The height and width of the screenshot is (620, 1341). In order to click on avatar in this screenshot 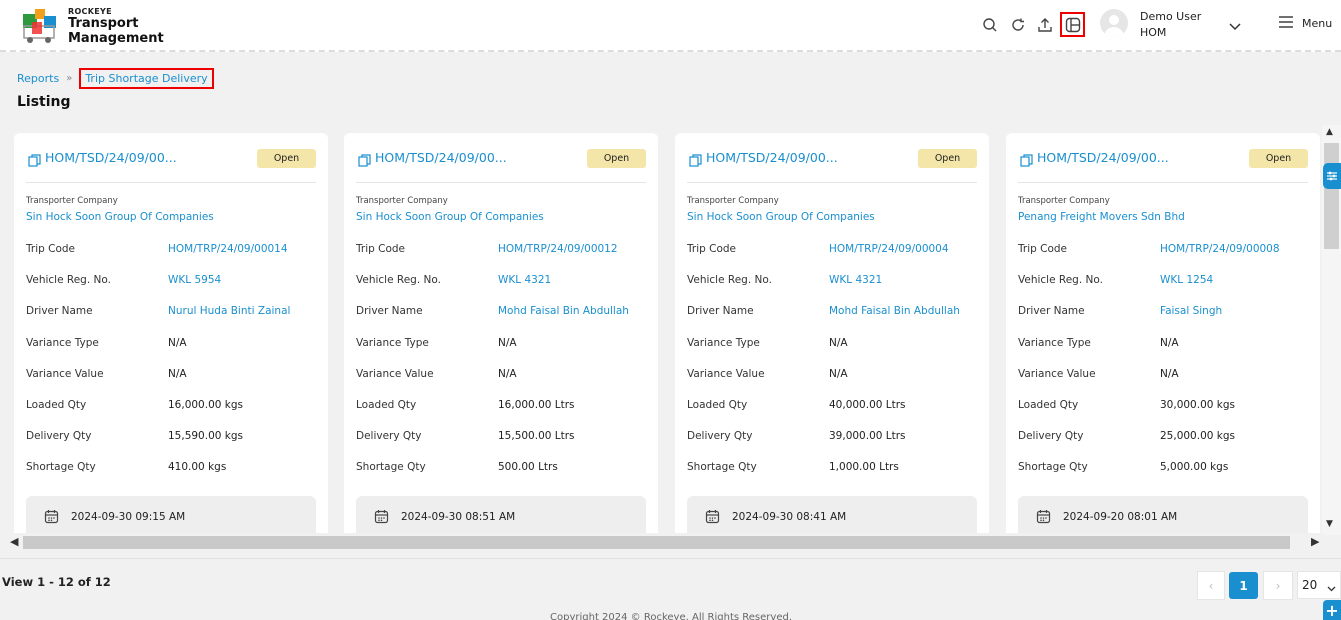, I will do `click(1114, 23)`.